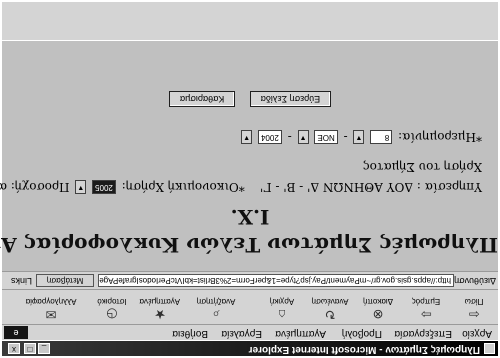 This screenshot has width=500, height=358. What do you see at coordinates (330, 301) in the screenshot?
I see `refresh-label: Ανανέωση` at bounding box center [330, 301].